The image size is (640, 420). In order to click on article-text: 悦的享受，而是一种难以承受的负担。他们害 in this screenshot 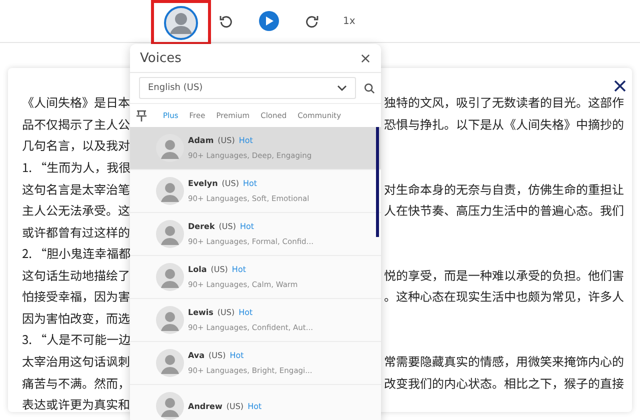, I will do `click(504, 275)`.